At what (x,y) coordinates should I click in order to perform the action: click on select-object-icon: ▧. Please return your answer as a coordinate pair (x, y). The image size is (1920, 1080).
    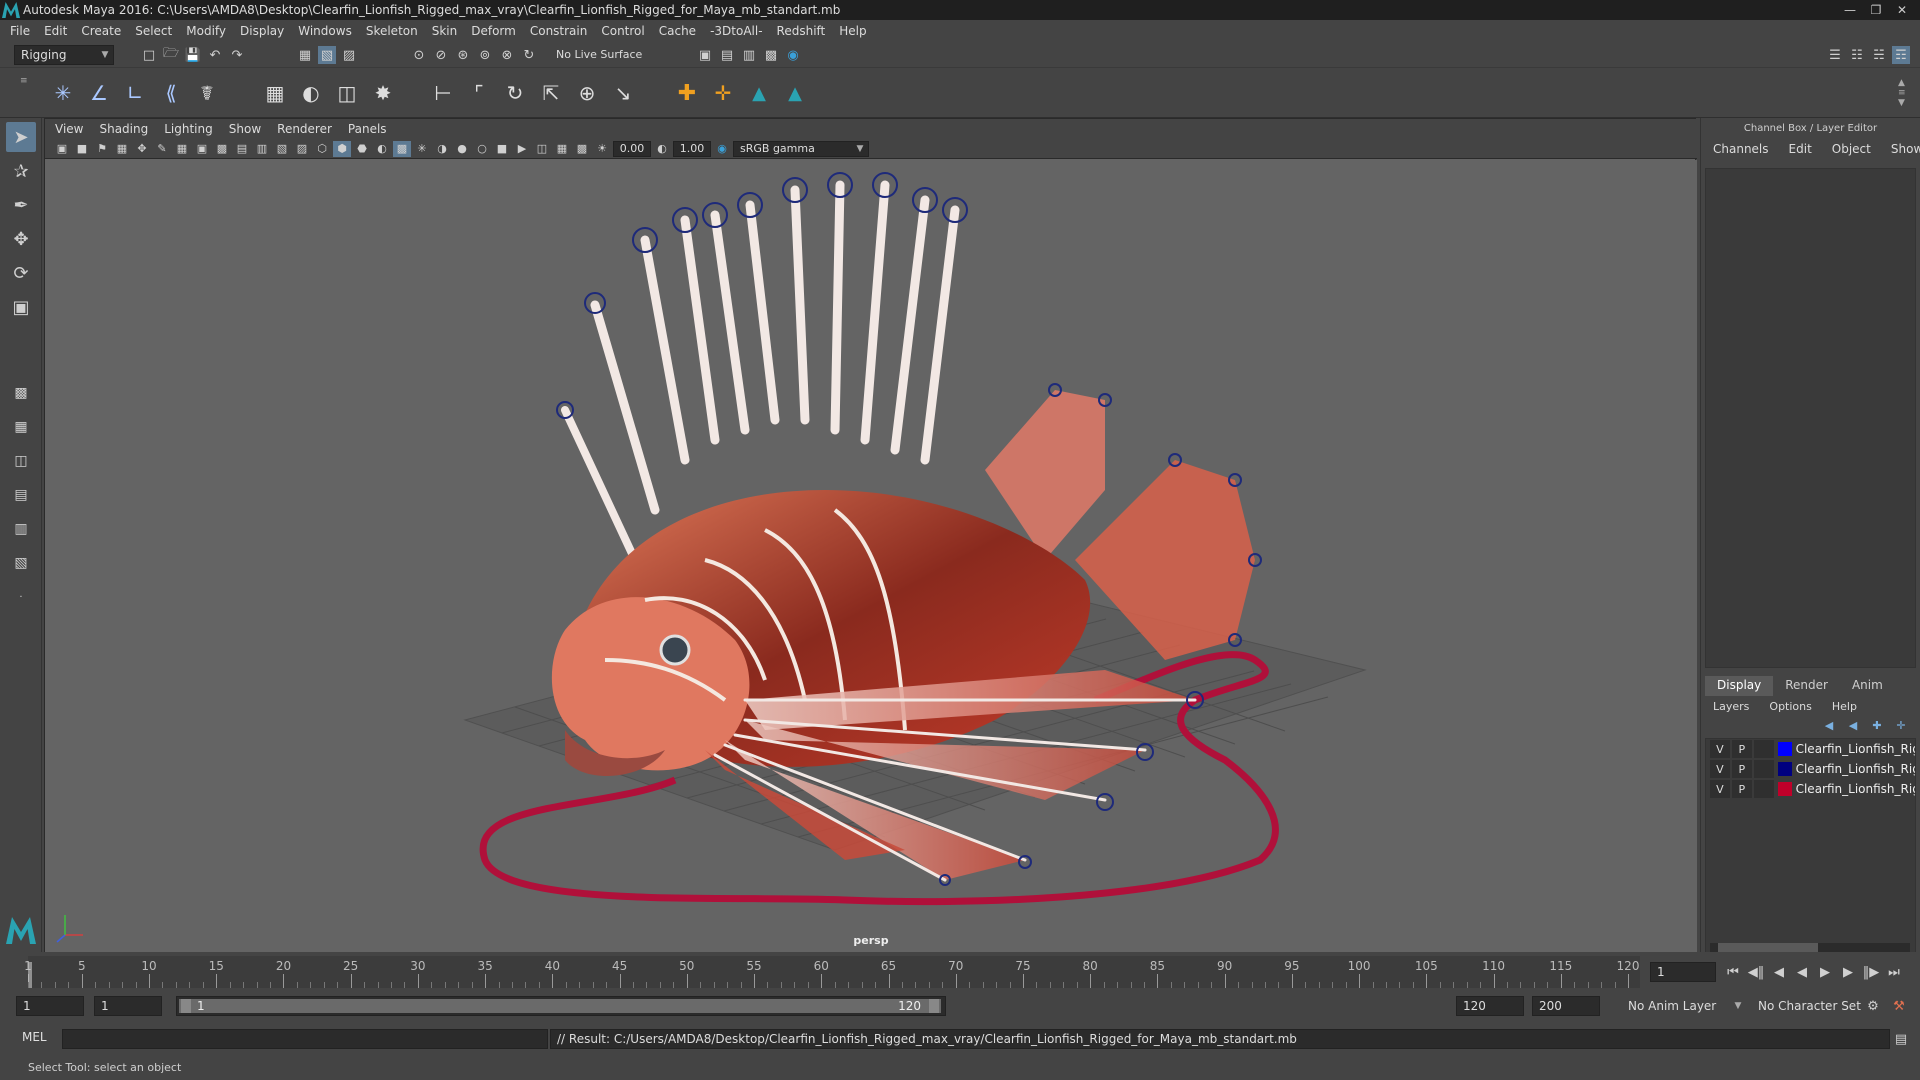
    Looking at the image, I should click on (327, 55).